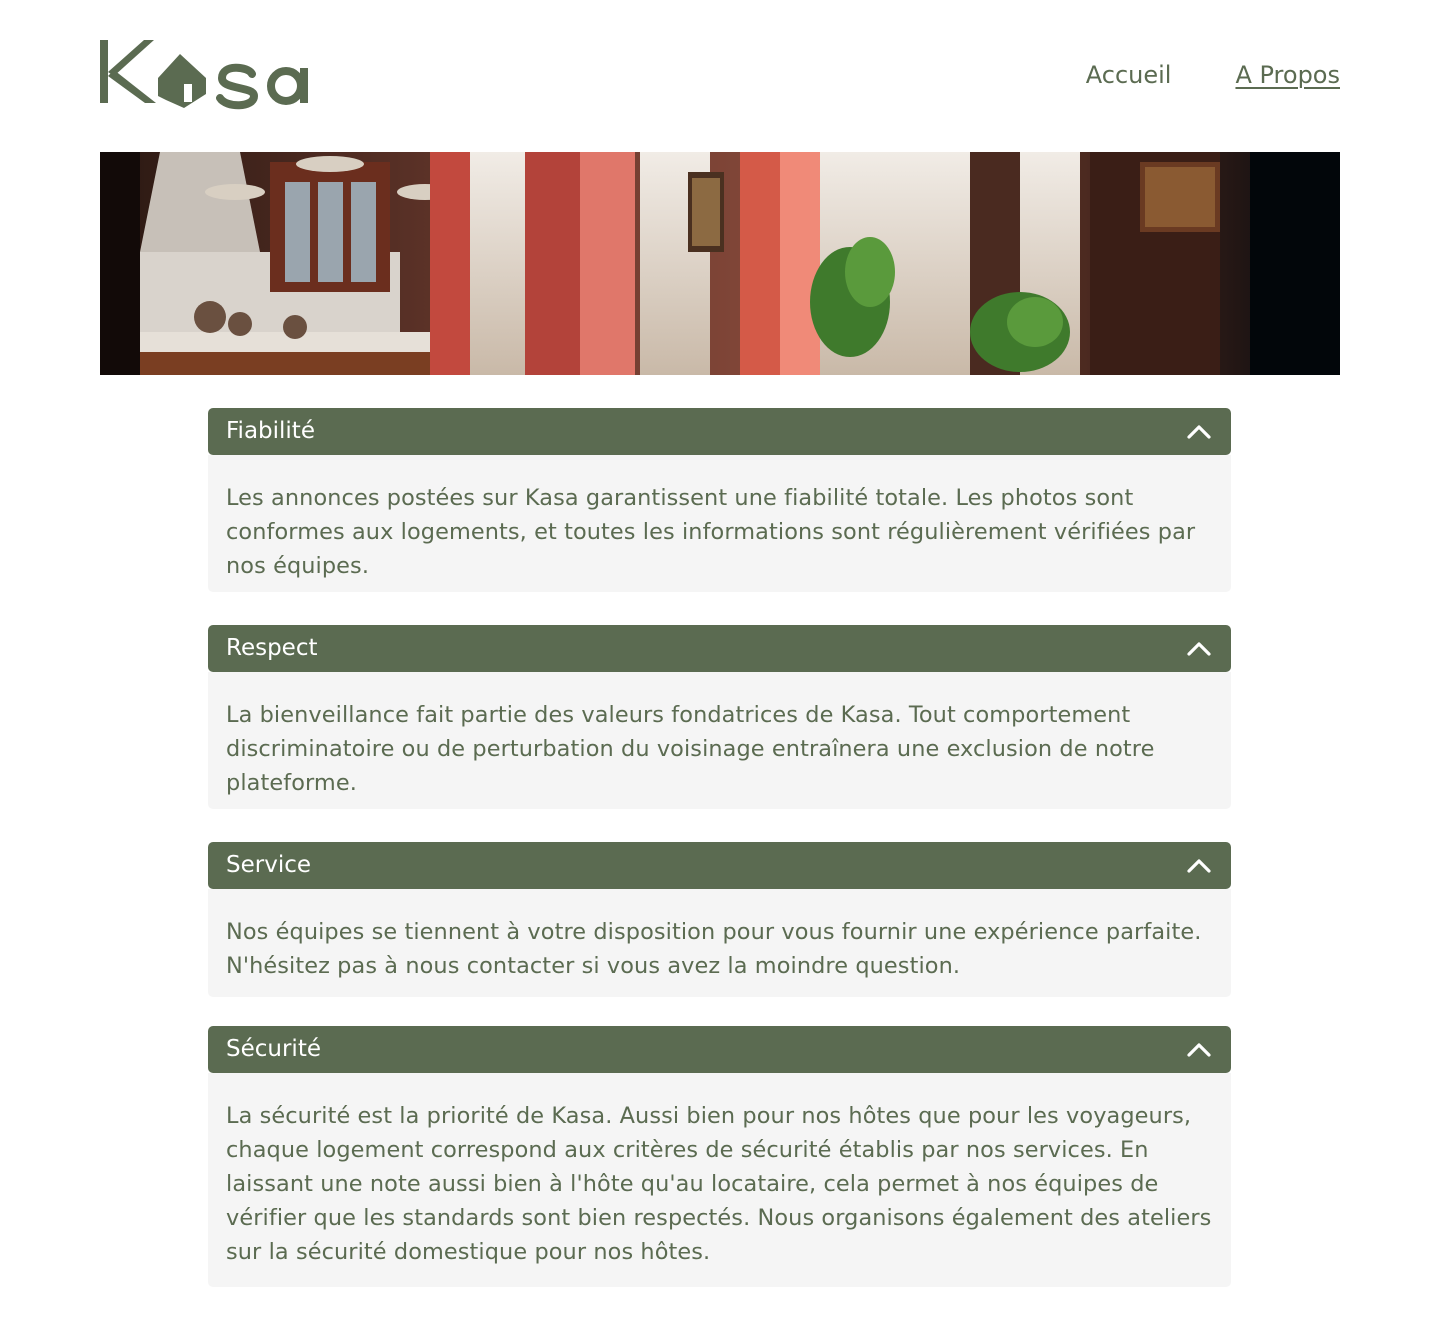  What do you see at coordinates (272, 648) in the screenshot?
I see `accordion-title: Respect` at bounding box center [272, 648].